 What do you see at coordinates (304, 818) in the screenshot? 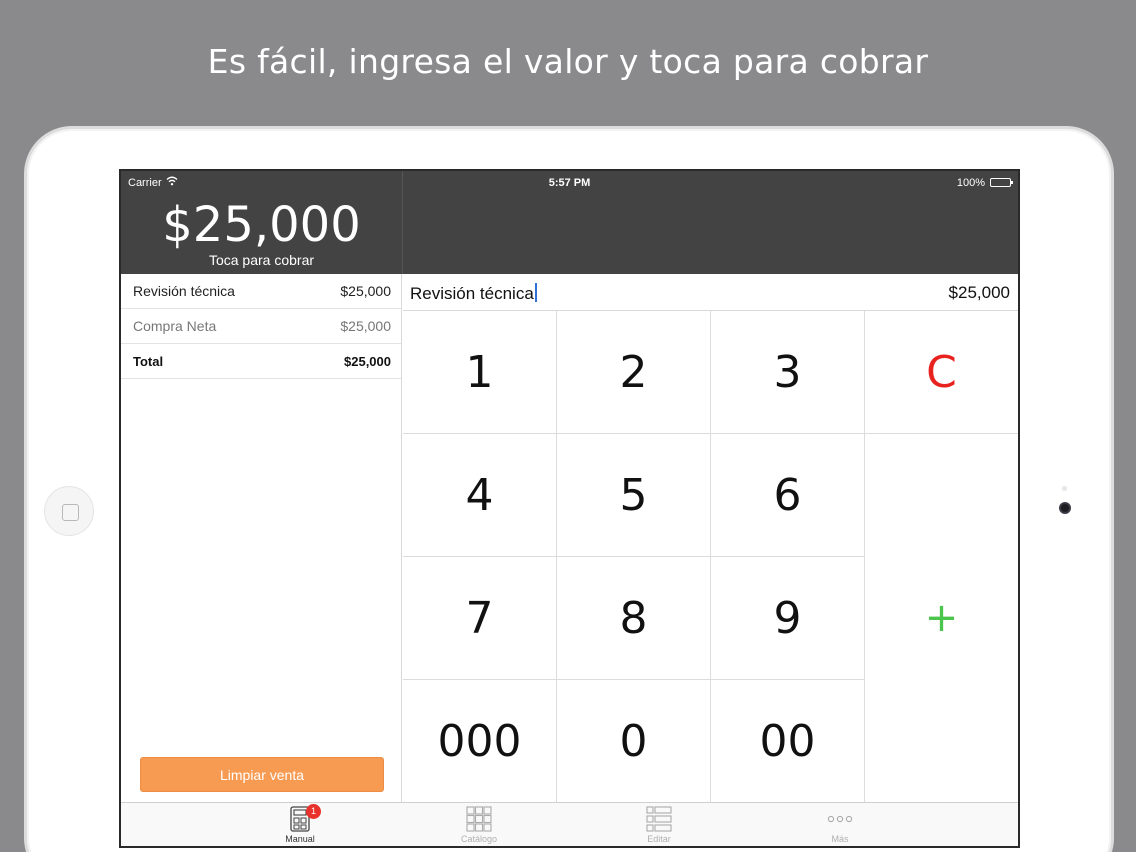
I see `calculator-icon: 1` at bounding box center [304, 818].